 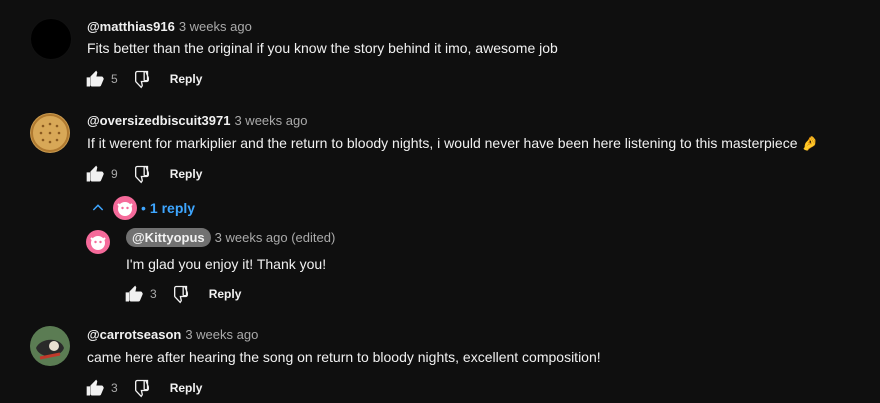 I want to click on comment-actions: 5 Reply, so click(x=142, y=79).